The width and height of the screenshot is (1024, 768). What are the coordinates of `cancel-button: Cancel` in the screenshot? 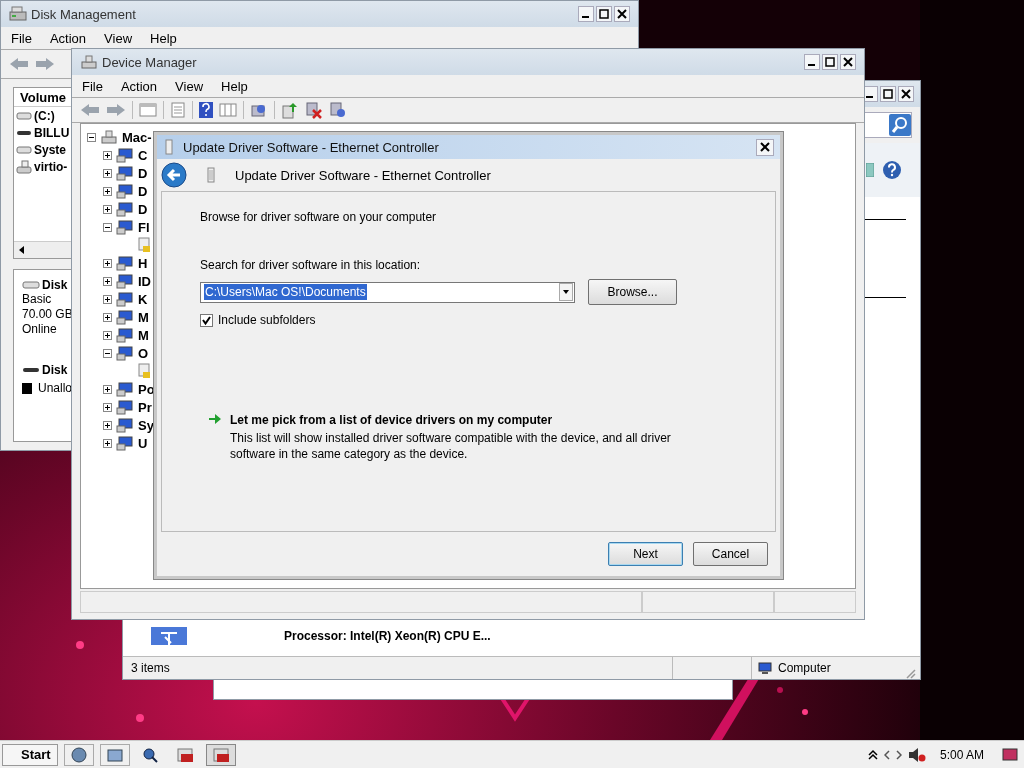 It's located at (730, 554).